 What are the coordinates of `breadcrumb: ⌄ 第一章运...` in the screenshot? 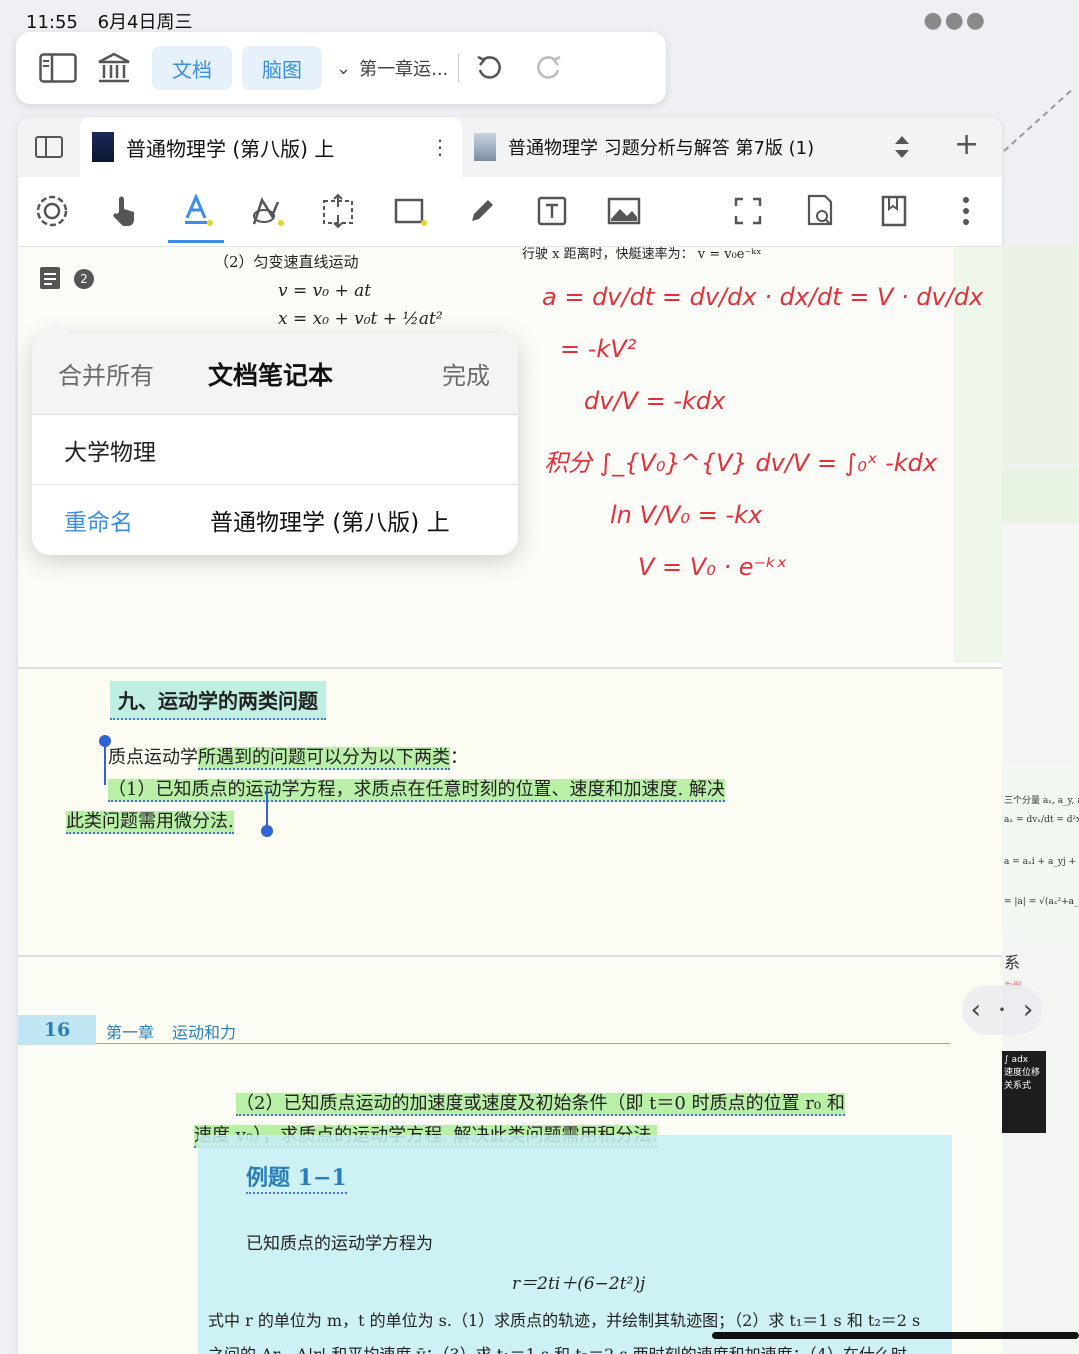 It's located at (392, 68).